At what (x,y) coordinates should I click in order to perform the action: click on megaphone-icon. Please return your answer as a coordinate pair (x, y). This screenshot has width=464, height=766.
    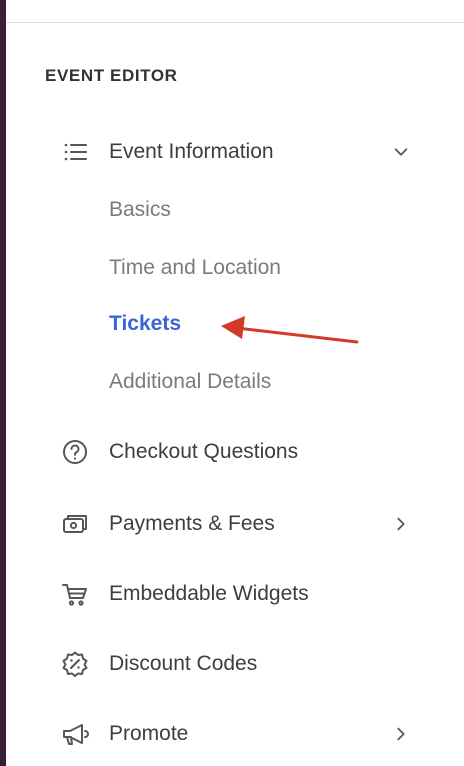
    Looking at the image, I should click on (75, 734).